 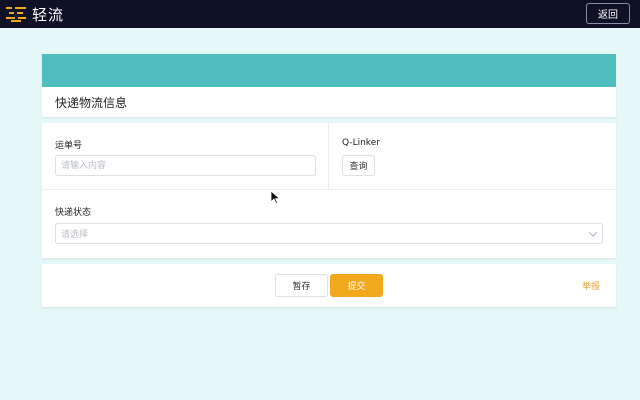 I want to click on save-draft-button: 暂存, so click(x=301, y=285).